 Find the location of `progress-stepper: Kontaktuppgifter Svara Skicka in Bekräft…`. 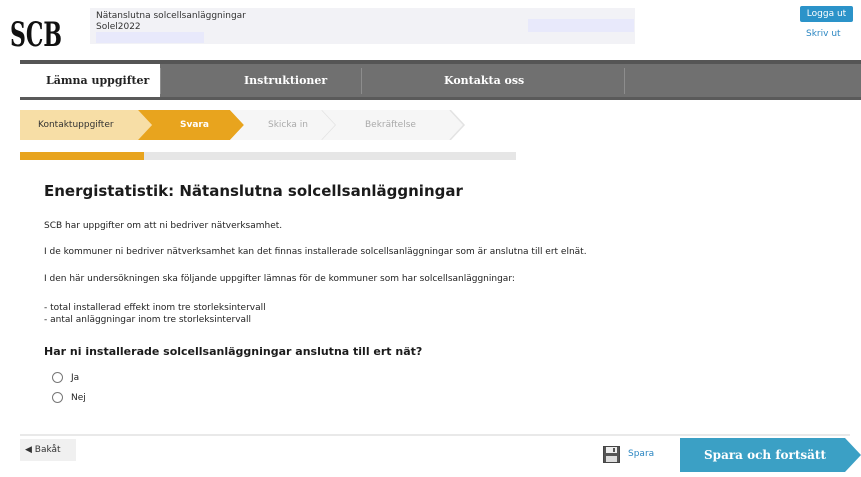

progress-stepper: Kontaktuppgifter Svara Skicka in Bekräft… is located at coordinates (243, 125).